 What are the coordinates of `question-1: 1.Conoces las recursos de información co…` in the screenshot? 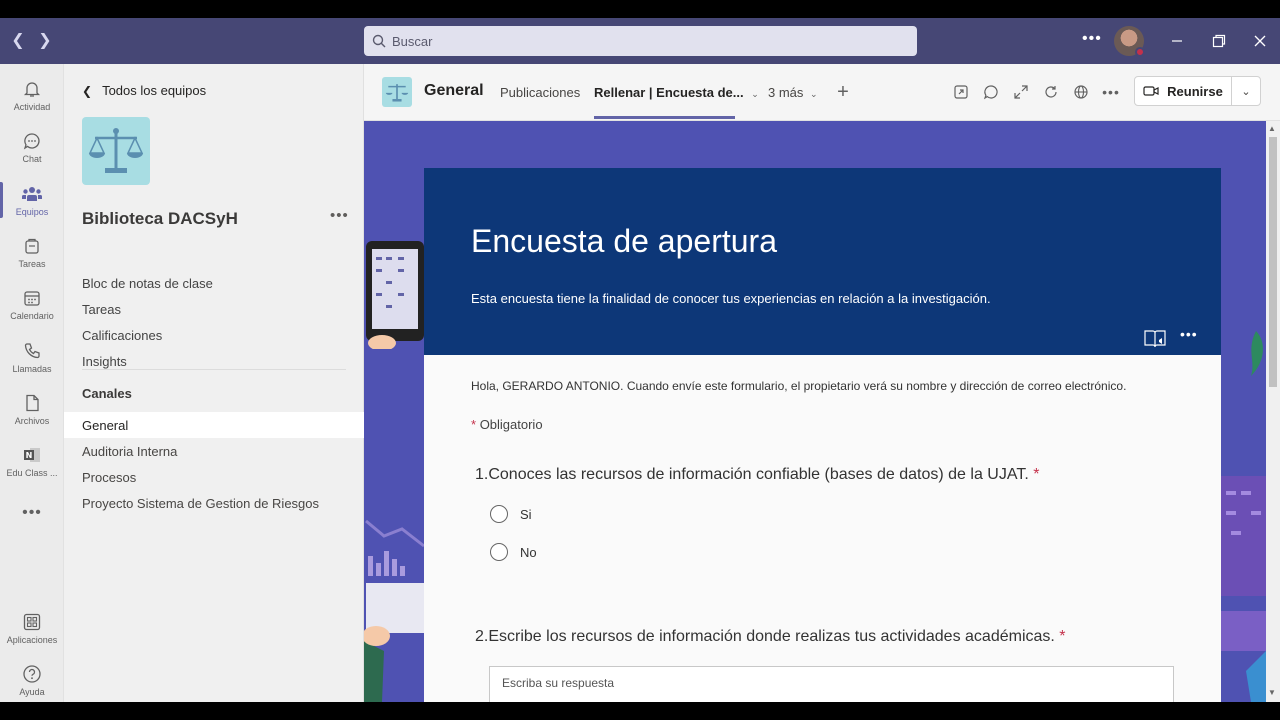 It's located at (757, 475).